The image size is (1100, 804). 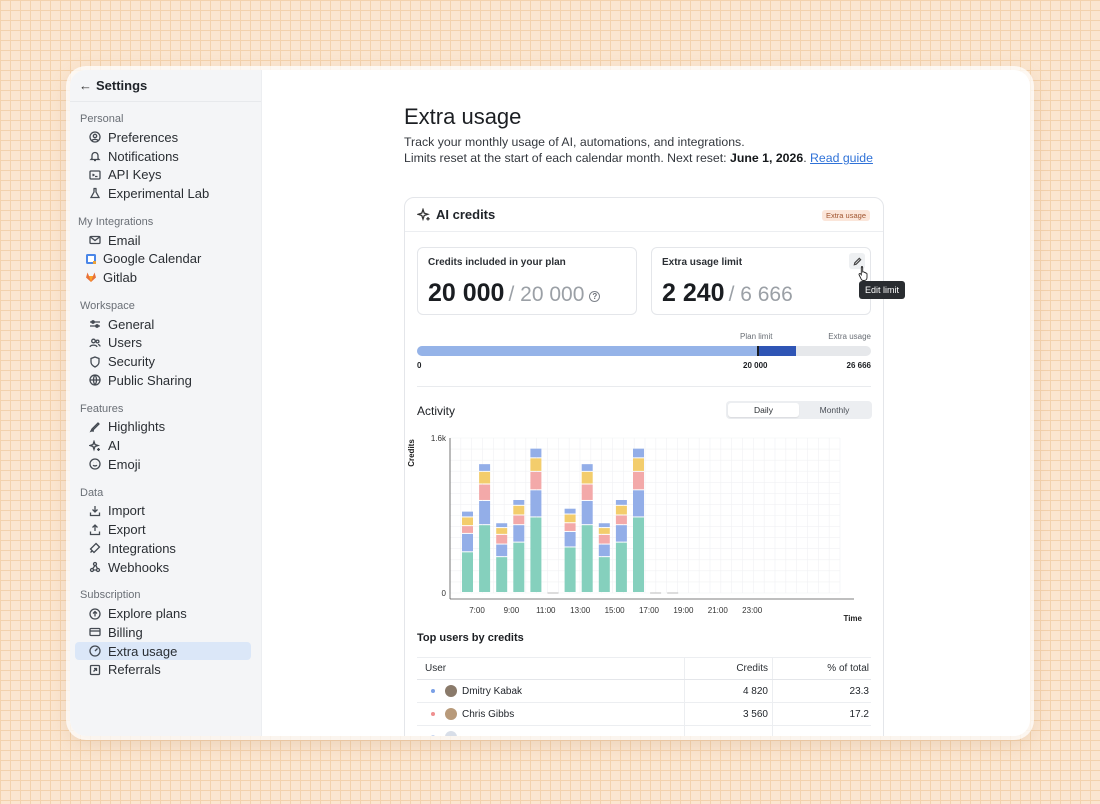 What do you see at coordinates (163, 361) in the screenshot?
I see `sidebar-item-security: Security` at bounding box center [163, 361].